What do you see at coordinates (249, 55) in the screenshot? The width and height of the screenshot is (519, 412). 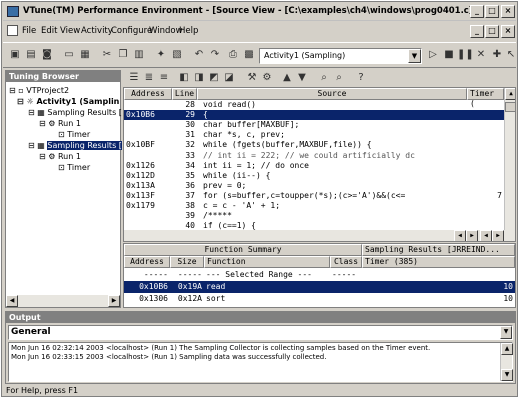 I see `properties-icon: ▩` at bounding box center [249, 55].